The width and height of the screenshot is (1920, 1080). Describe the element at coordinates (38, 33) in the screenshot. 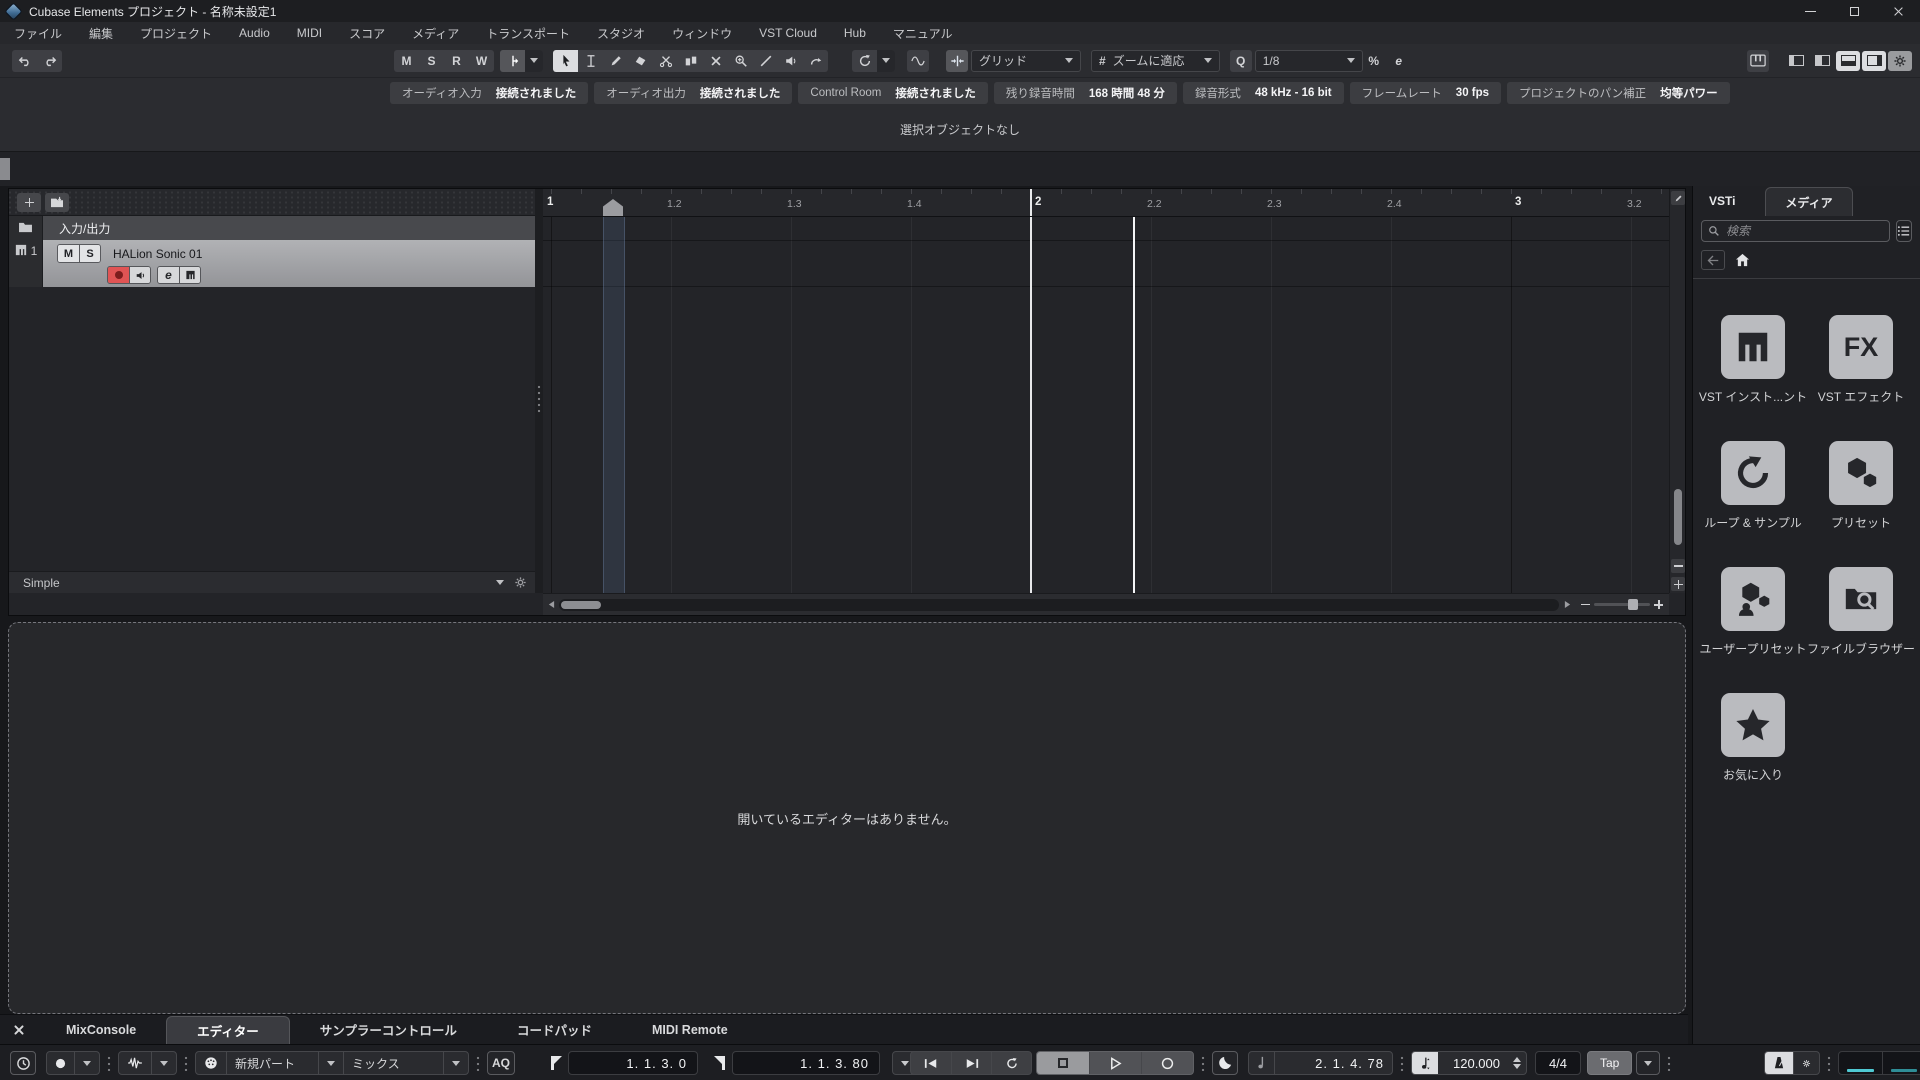

I see `menu-file: ファイル` at that location.